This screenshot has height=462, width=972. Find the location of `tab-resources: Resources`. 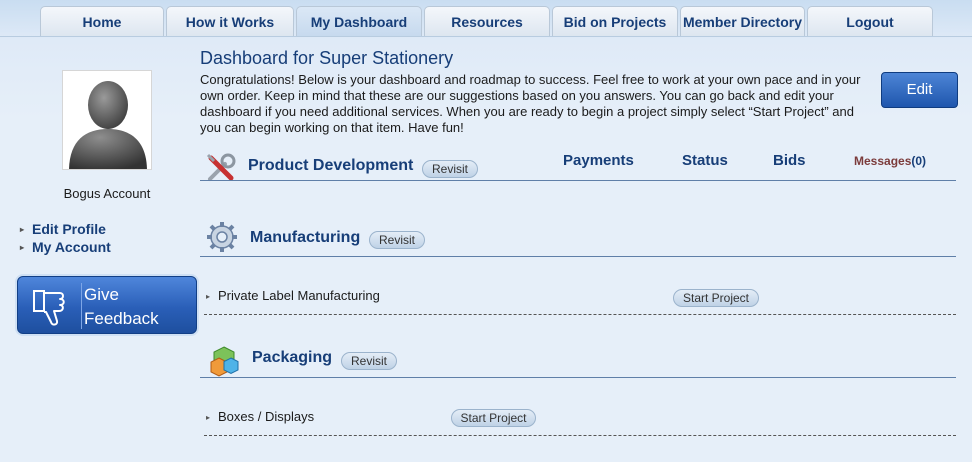

tab-resources: Resources is located at coordinates (487, 21).